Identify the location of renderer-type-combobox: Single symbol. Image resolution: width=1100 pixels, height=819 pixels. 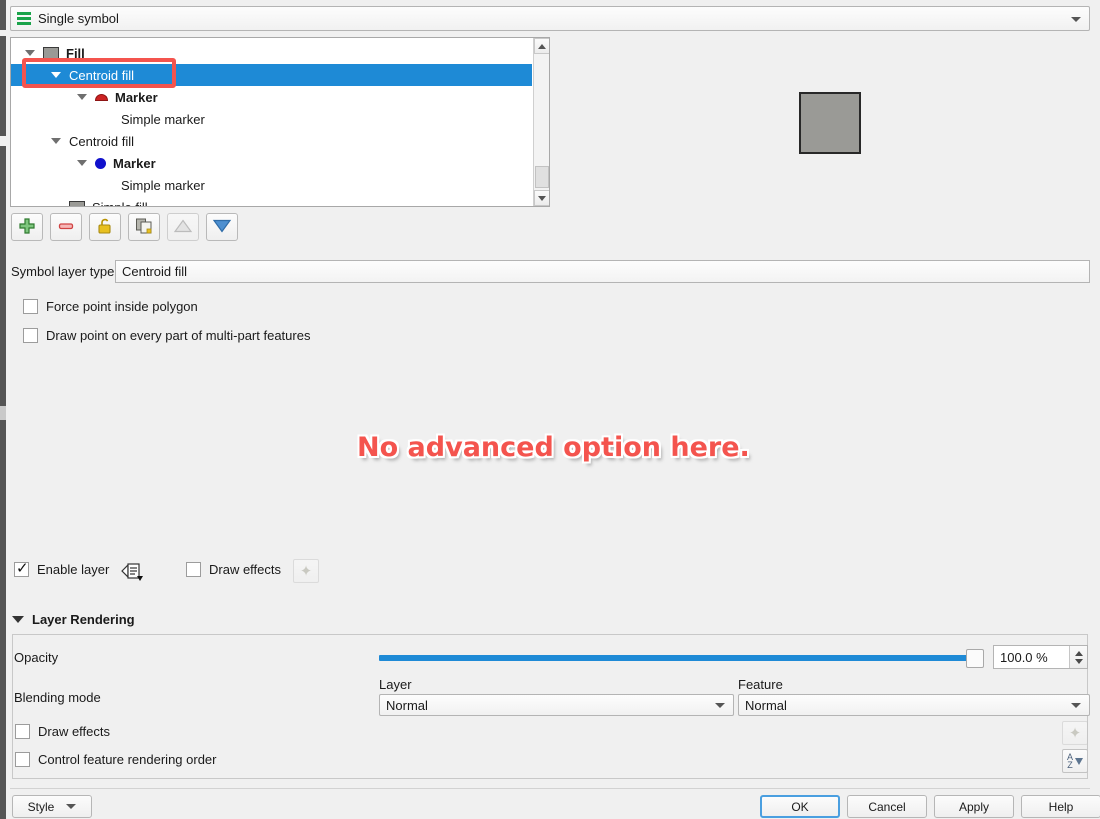
(550, 18).